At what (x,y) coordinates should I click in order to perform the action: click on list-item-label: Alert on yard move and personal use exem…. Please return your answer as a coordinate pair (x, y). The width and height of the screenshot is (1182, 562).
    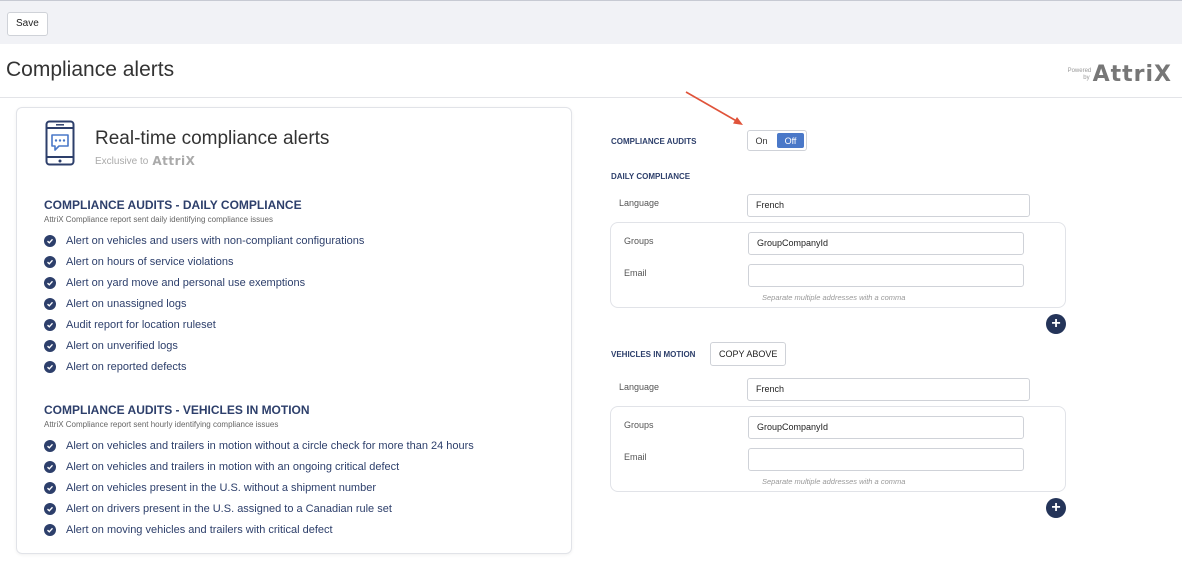
    Looking at the image, I should click on (186, 282).